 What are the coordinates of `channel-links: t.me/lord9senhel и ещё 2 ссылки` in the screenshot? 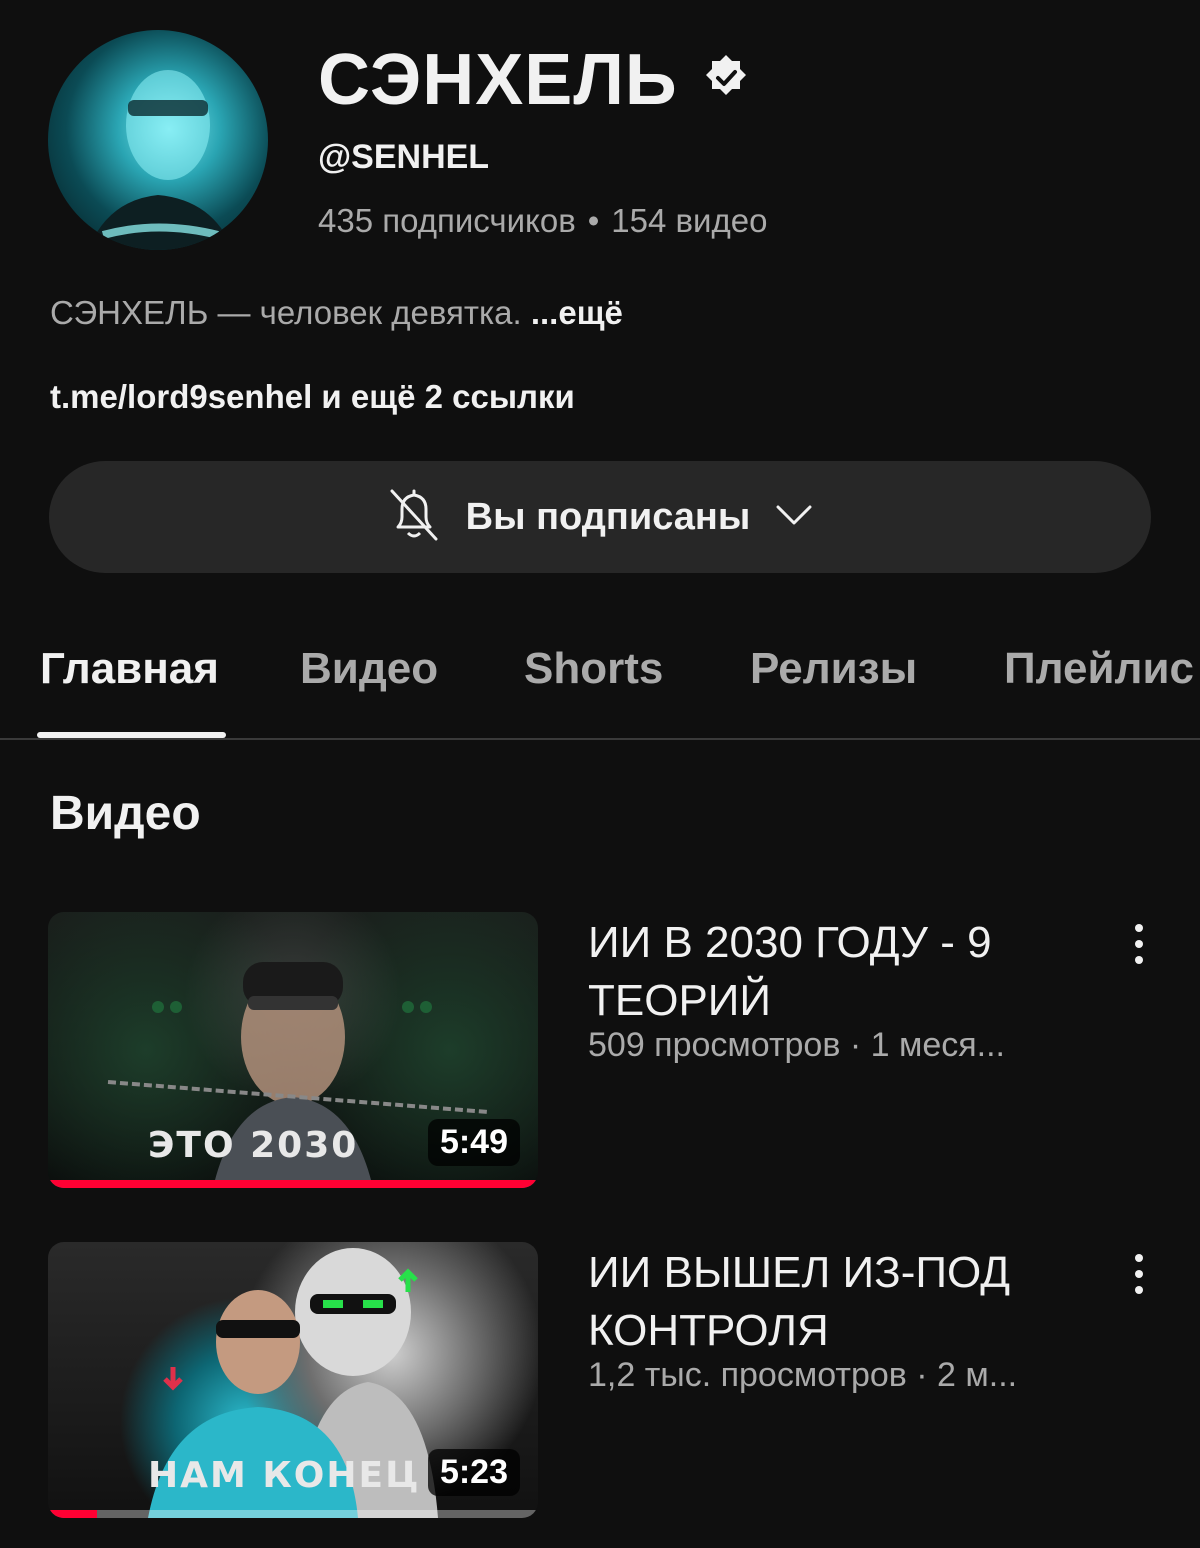 It's located at (312, 397).